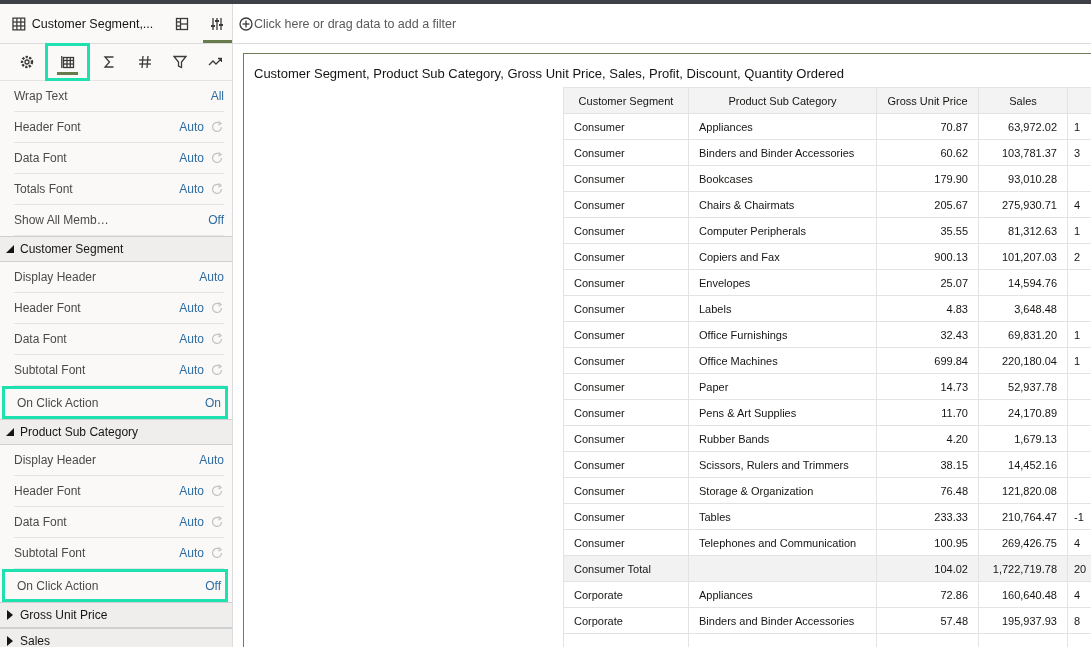 This screenshot has height=647, width=1091. Describe the element at coordinates (1023, 334) in the screenshot. I see `table-cell: 69,831.20` at that location.